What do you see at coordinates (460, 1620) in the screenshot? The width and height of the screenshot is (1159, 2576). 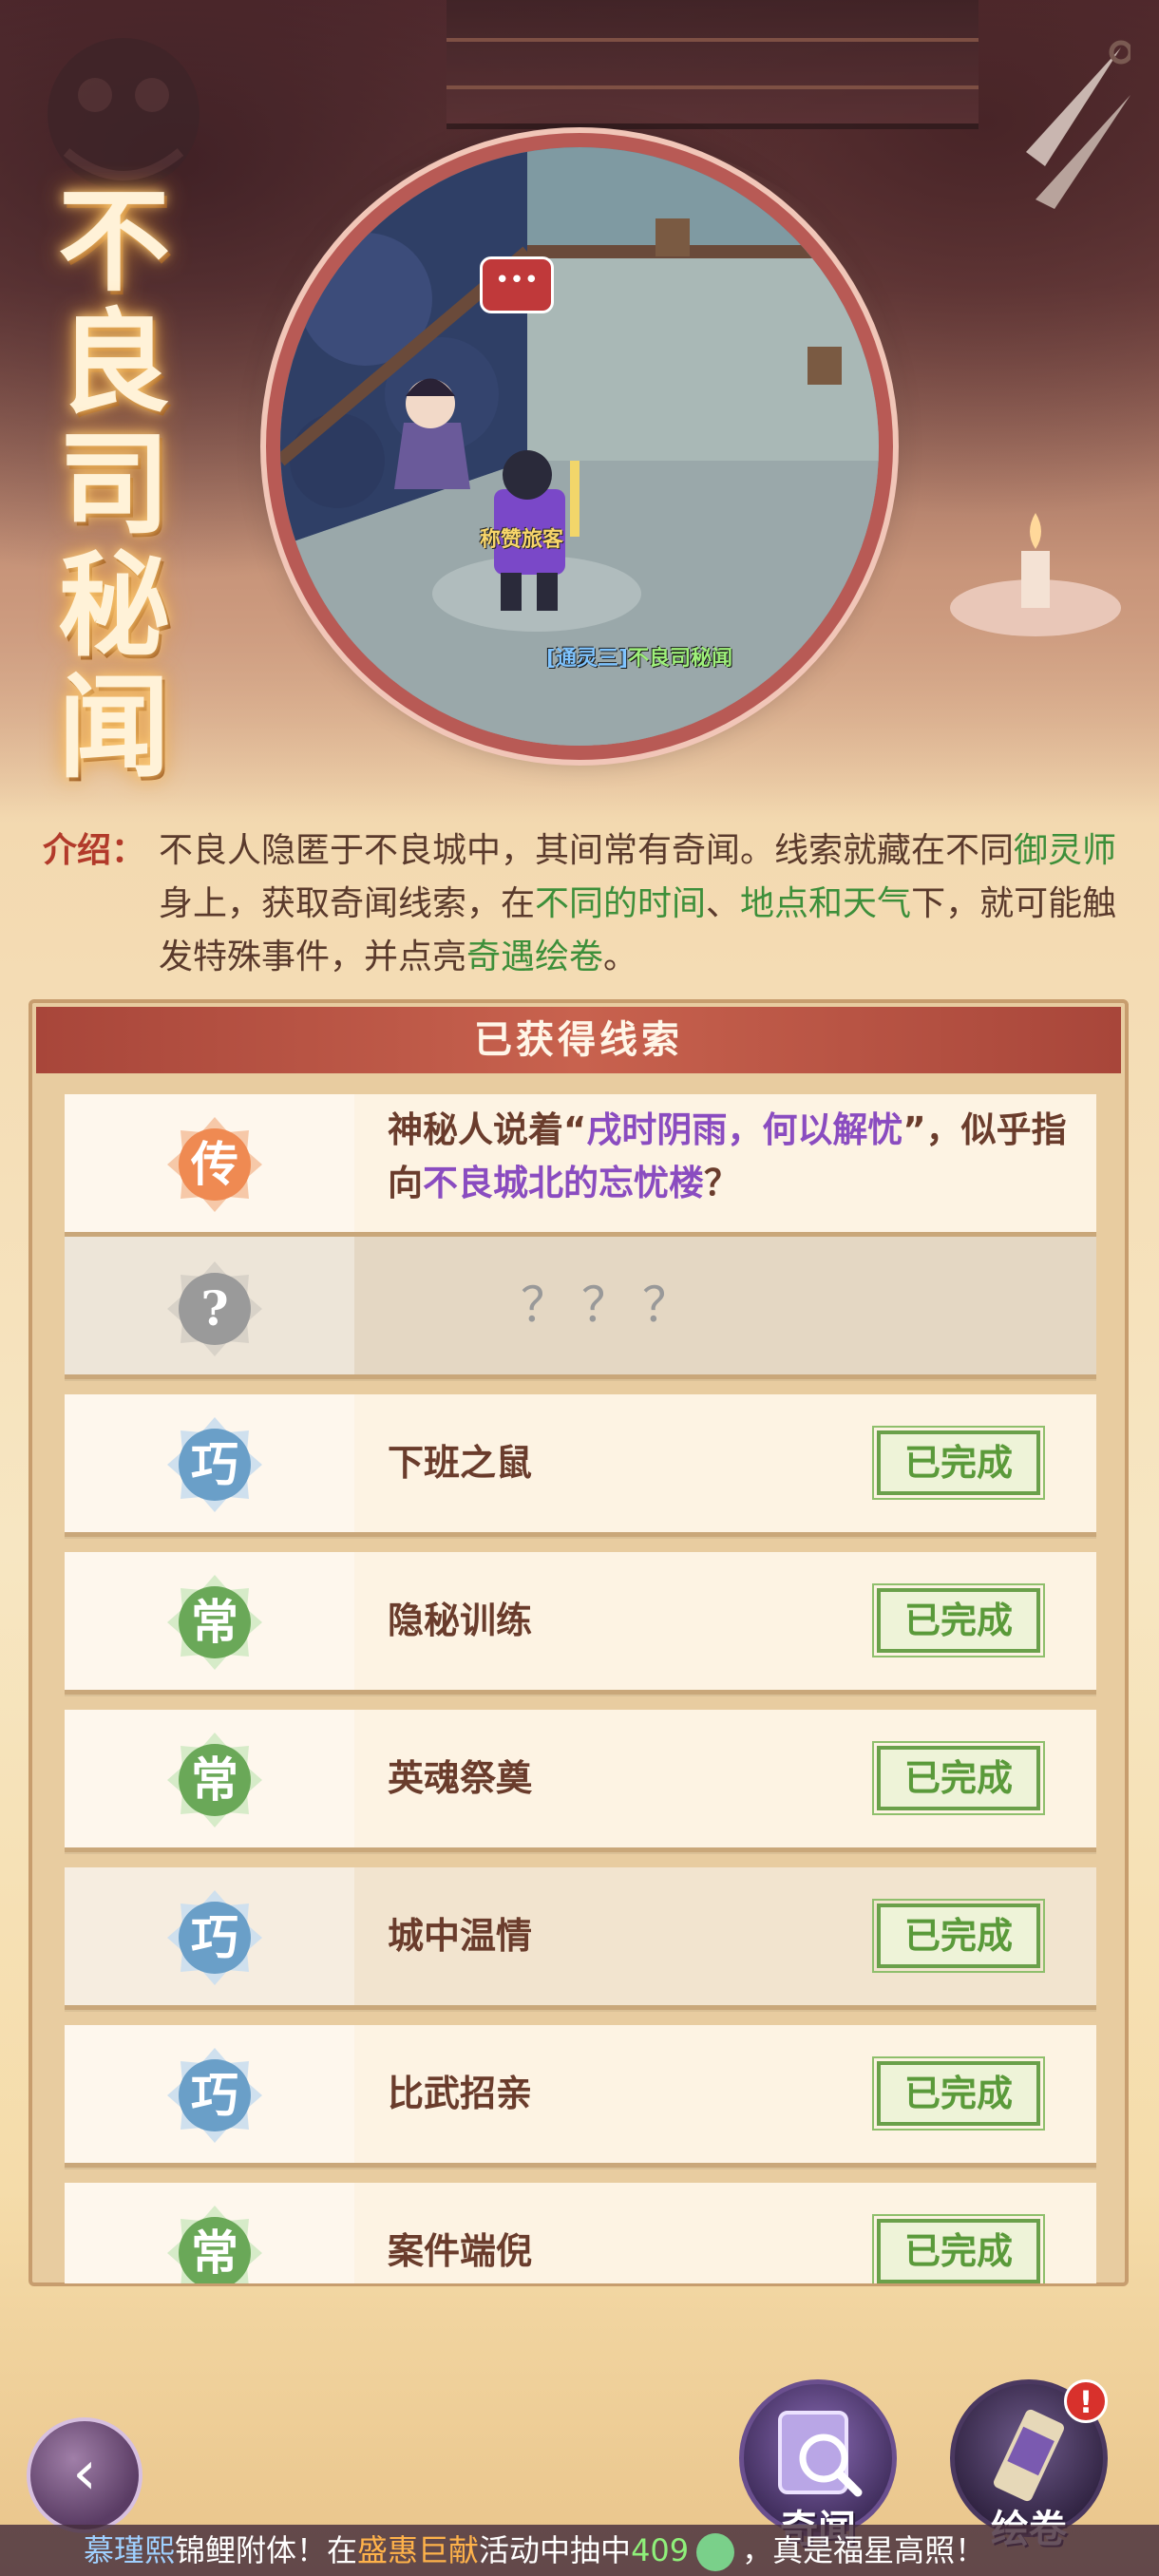 I see `event-title: 隐秘训练` at bounding box center [460, 1620].